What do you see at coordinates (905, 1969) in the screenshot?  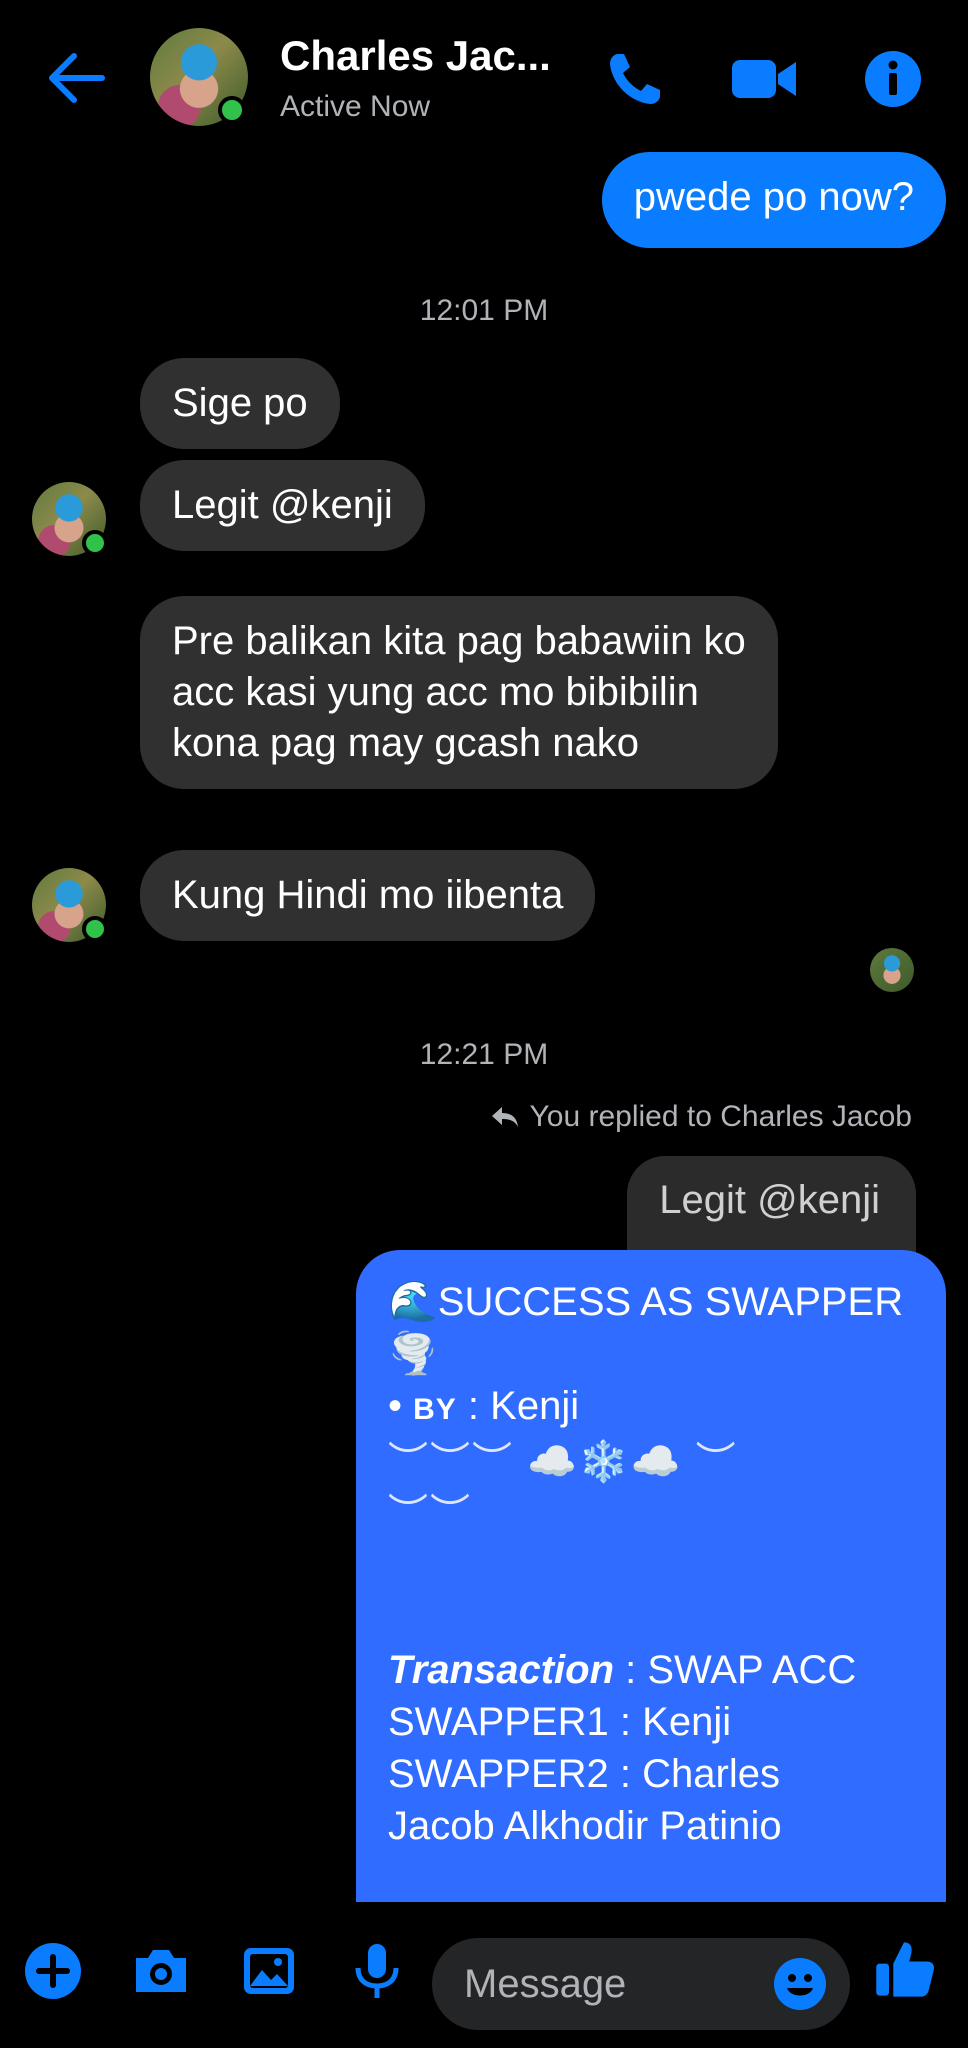 I see `thumbs-up-icon` at bounding box center [905, 1969].